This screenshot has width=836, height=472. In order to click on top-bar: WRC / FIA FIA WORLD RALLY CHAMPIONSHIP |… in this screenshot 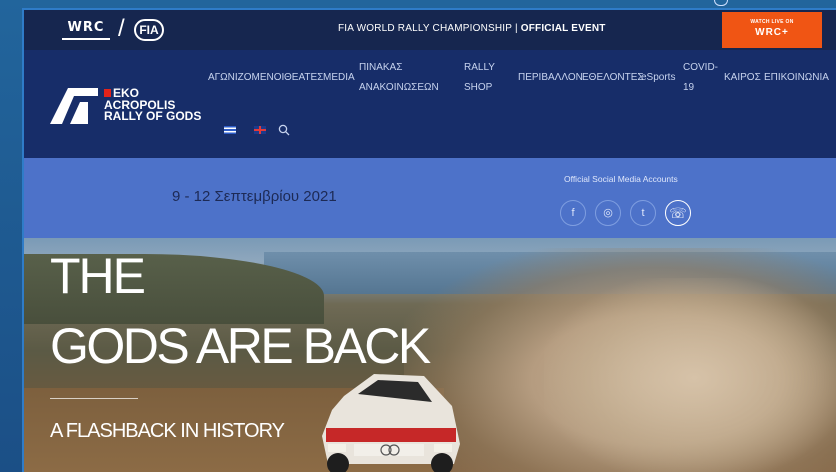, I will do `click(430, 30)`.